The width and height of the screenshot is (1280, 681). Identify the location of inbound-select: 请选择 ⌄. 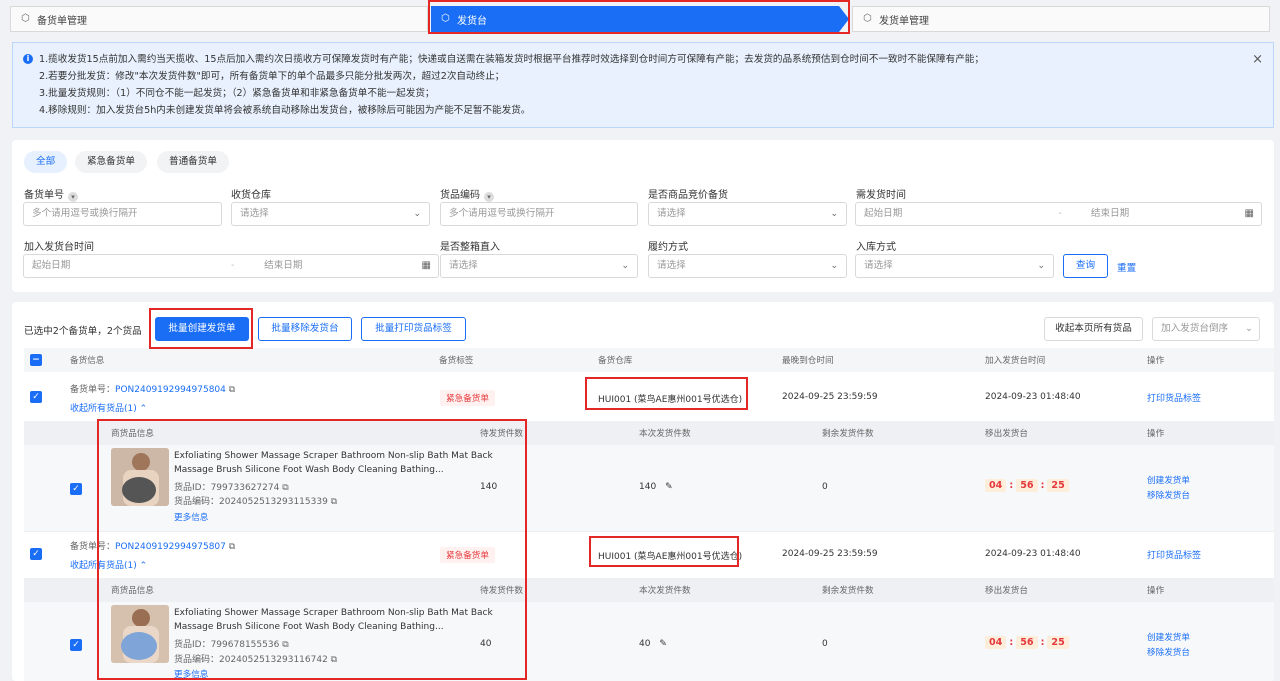
(954, 266).